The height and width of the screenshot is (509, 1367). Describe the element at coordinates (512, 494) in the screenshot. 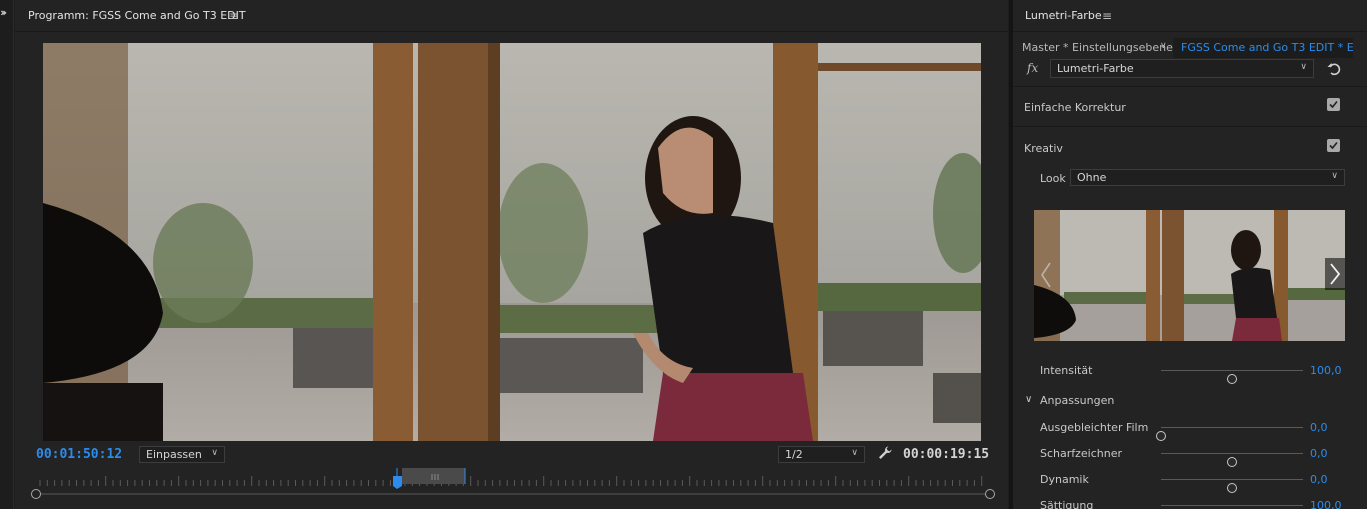

I see `zoom-scrollbar` at that location.